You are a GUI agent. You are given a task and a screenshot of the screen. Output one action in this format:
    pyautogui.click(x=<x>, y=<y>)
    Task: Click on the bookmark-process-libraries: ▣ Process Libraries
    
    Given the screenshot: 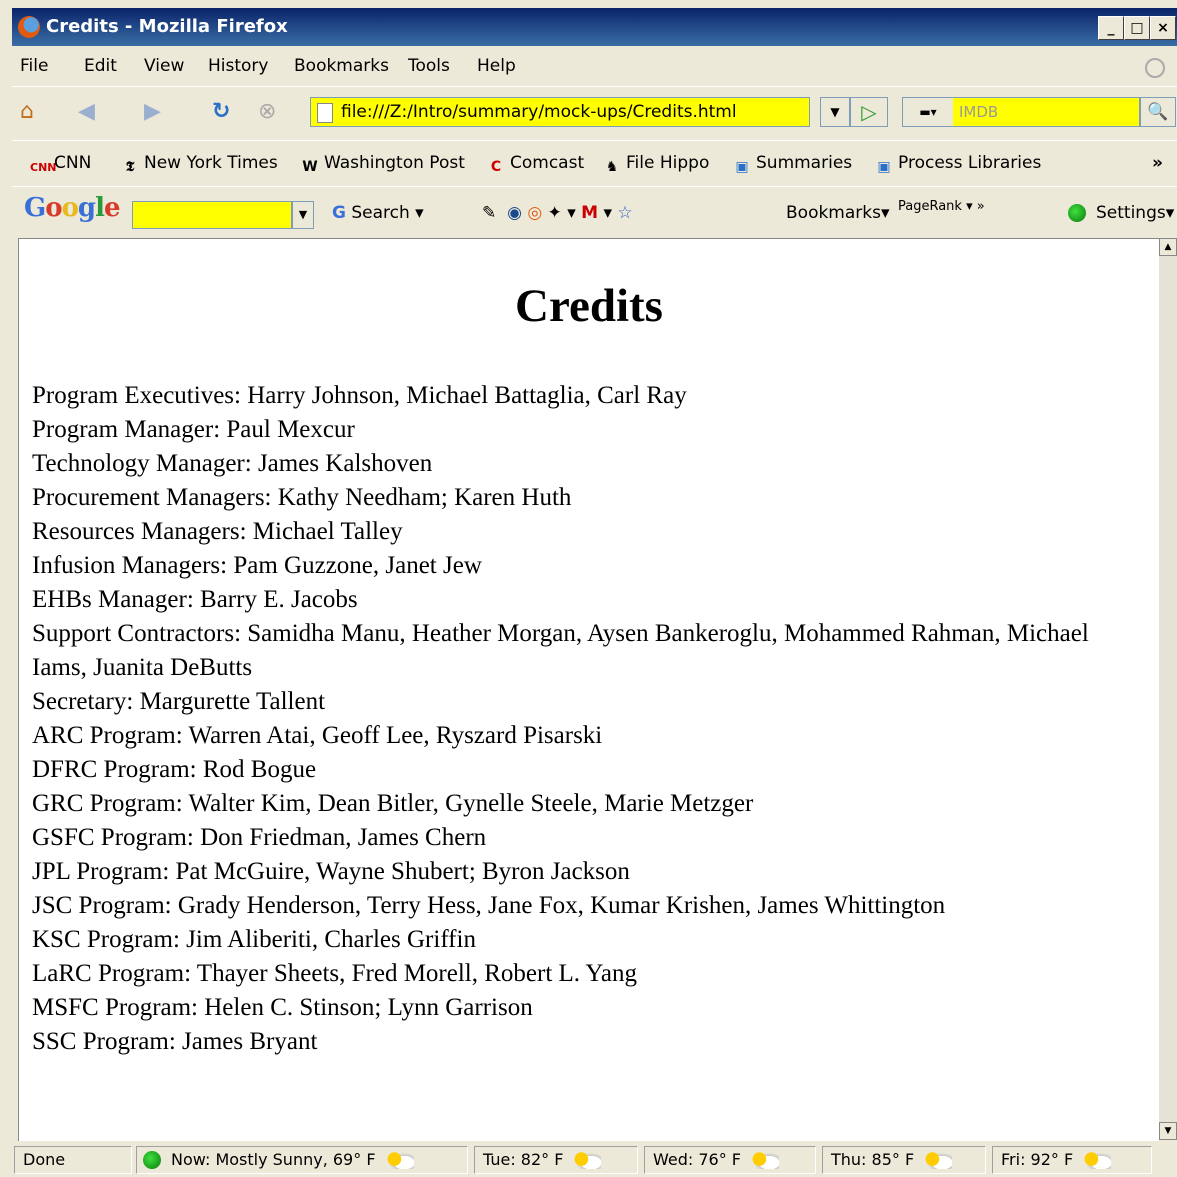 What is the action you would take?
    pyautogui.click(x=957, y=165)
    